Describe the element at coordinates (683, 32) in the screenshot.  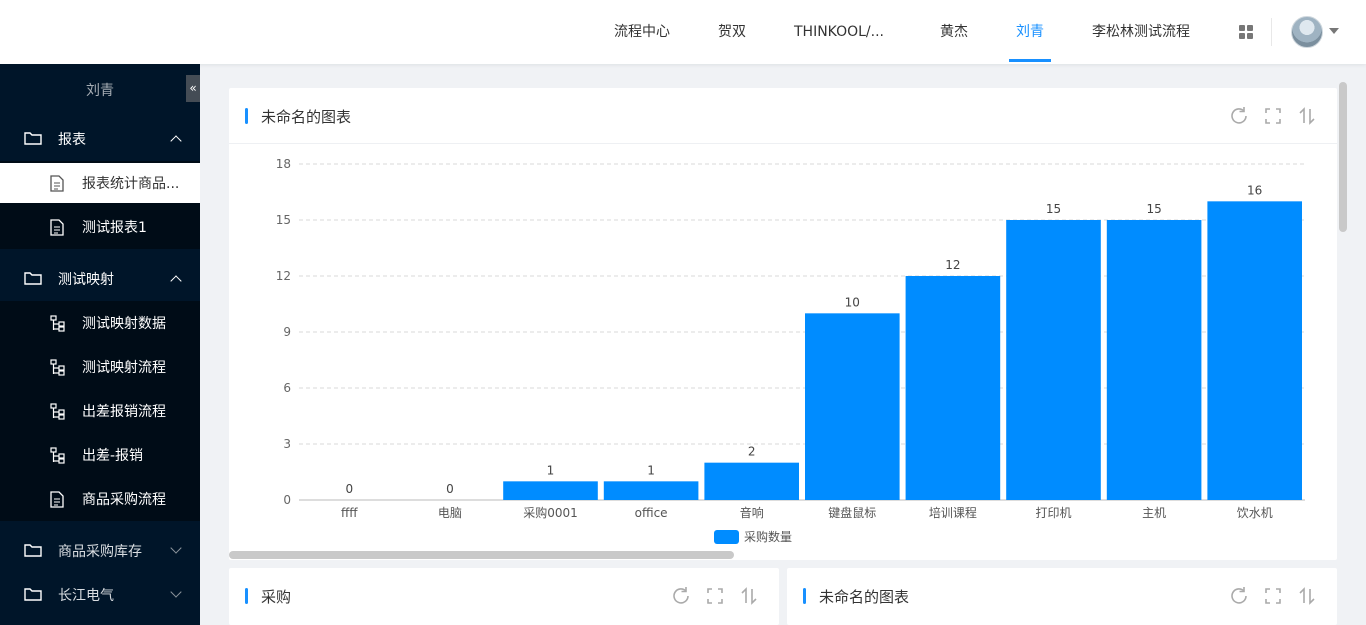
I see `top-nav-bar: 流程中心 贺双 THINKOOL/... 黄杰 刘青 李松林测试流程` at that location.